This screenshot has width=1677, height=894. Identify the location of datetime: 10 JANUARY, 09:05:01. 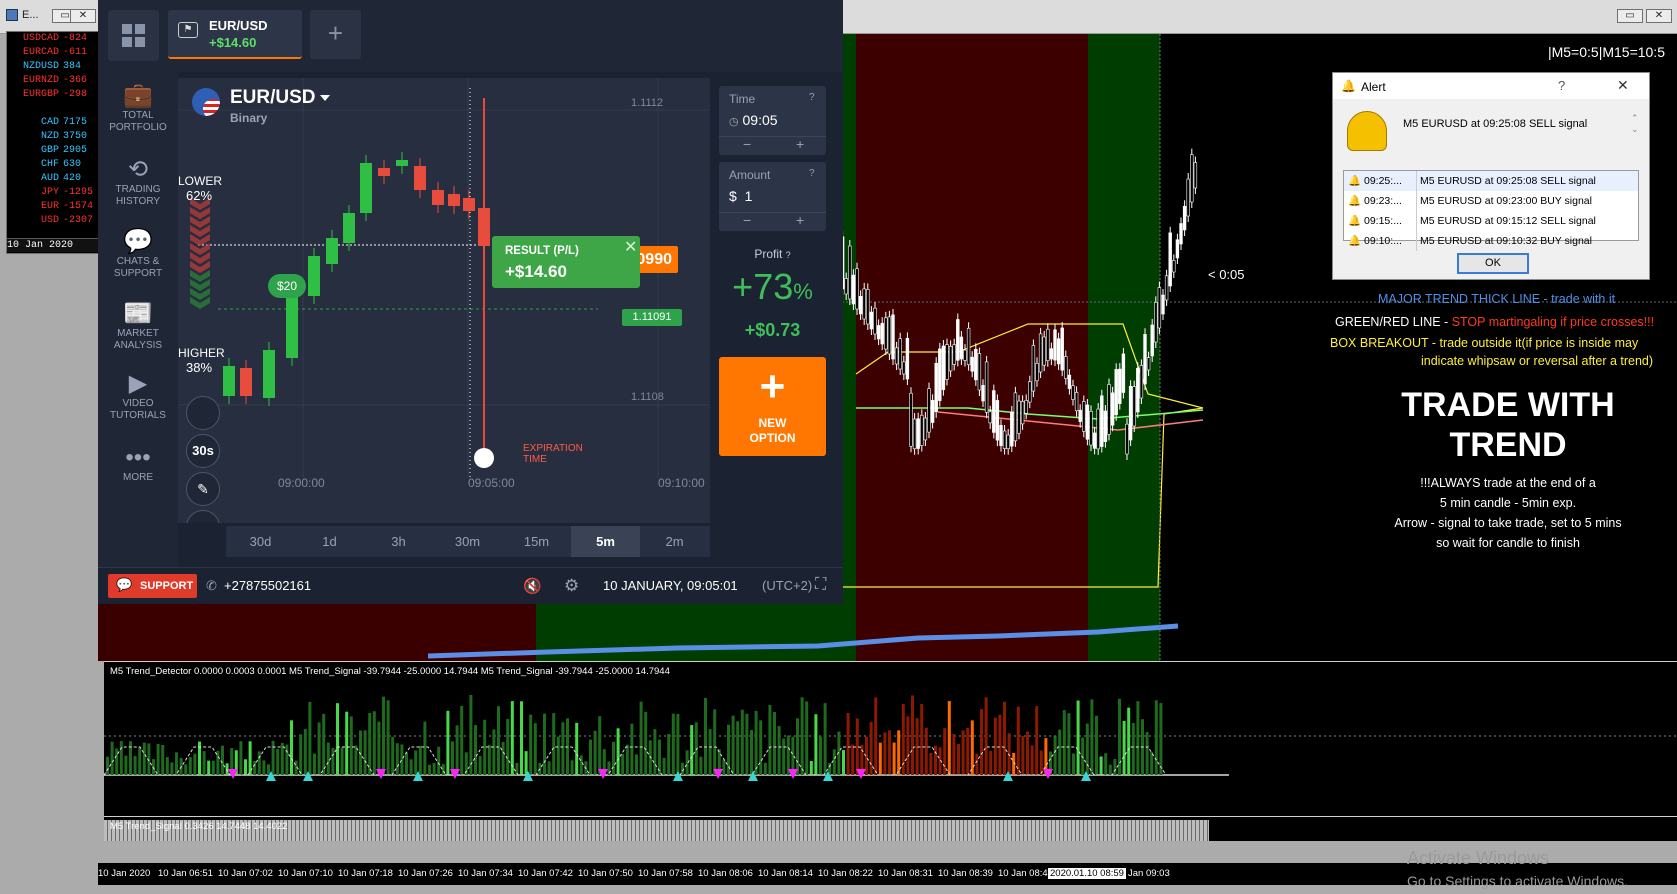
(670, 585).